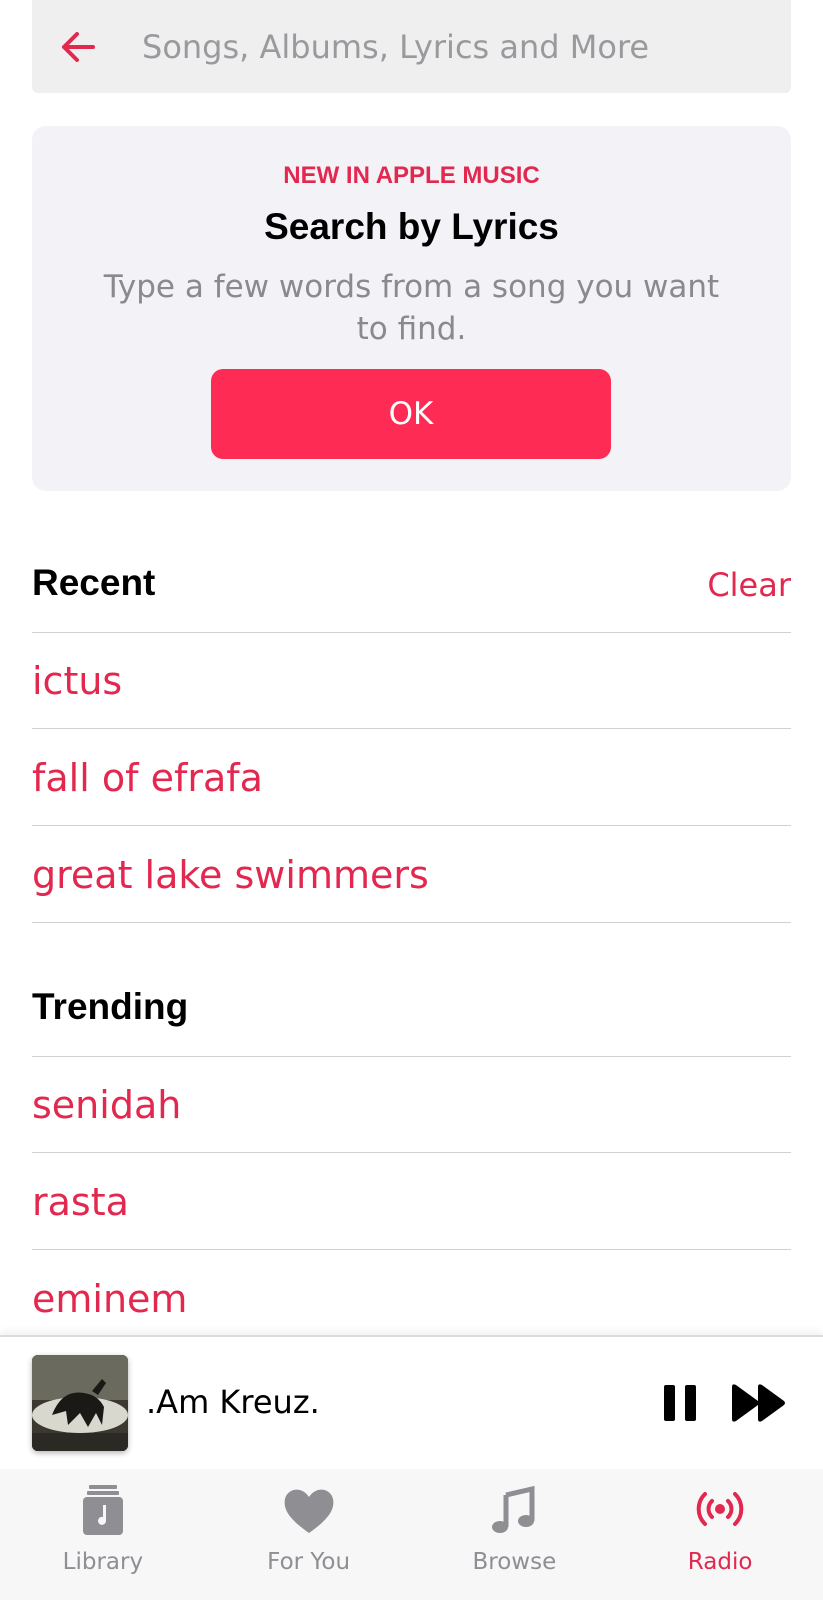 The image size is (823, 1600). Describe the element at coordinates (411, 681) in the screenshot. I see `recent-item: ictus` at that location.